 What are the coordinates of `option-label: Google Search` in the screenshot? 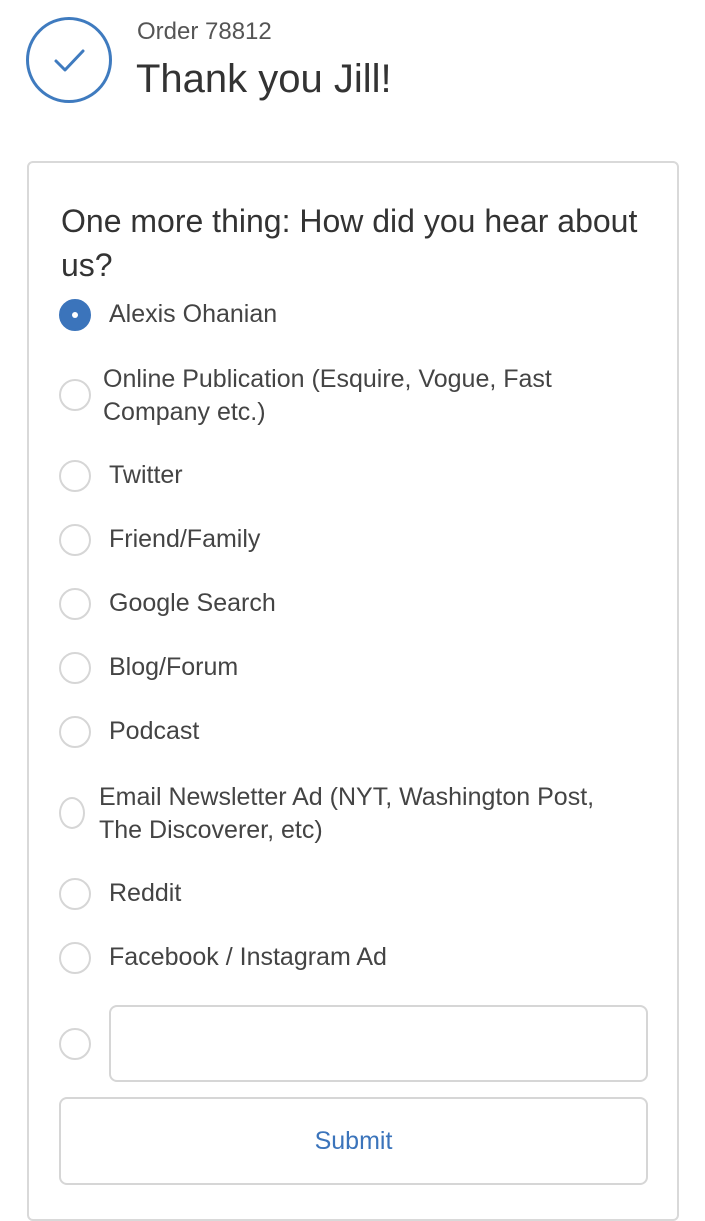 It's located at (192, 603).